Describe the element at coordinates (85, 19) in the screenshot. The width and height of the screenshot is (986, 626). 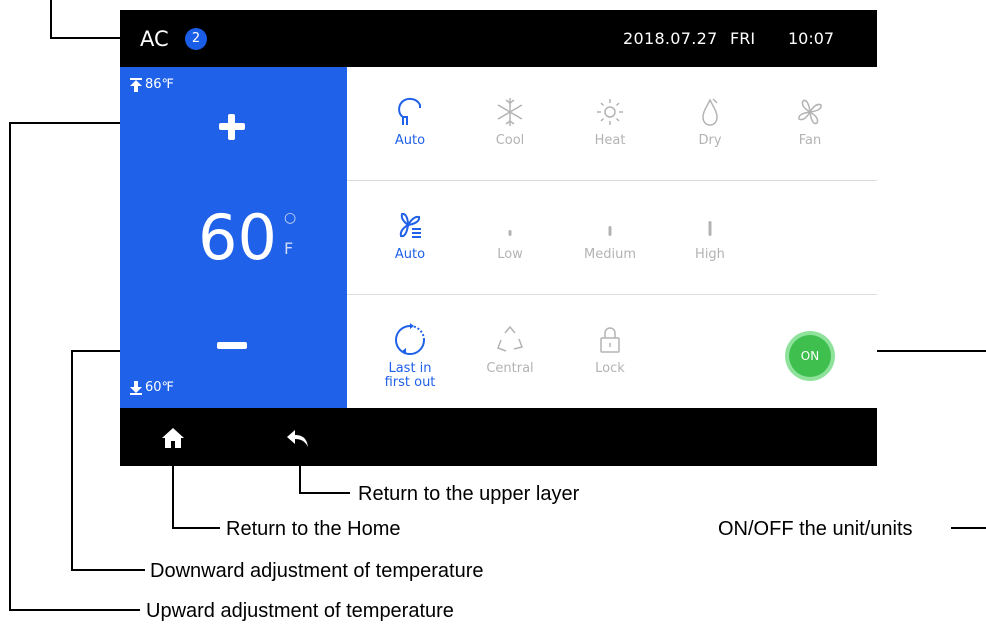
I see `callout-line-status` at that location.